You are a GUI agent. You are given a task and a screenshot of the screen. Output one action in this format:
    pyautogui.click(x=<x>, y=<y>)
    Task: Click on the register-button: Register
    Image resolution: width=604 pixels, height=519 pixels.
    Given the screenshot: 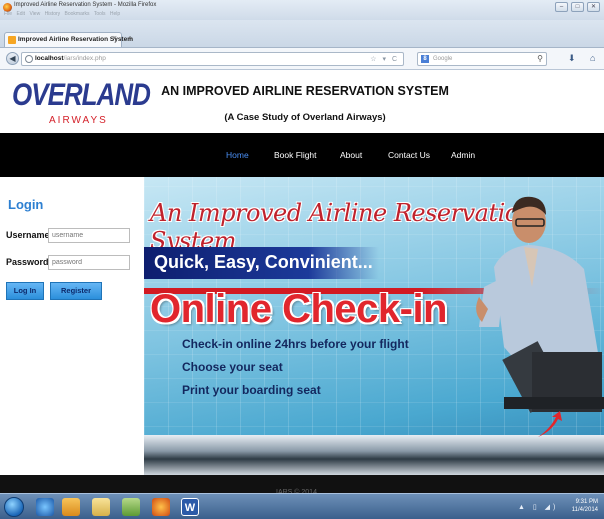 What is the action you would take?
    pyautogui.click(x=76, y=291)
    